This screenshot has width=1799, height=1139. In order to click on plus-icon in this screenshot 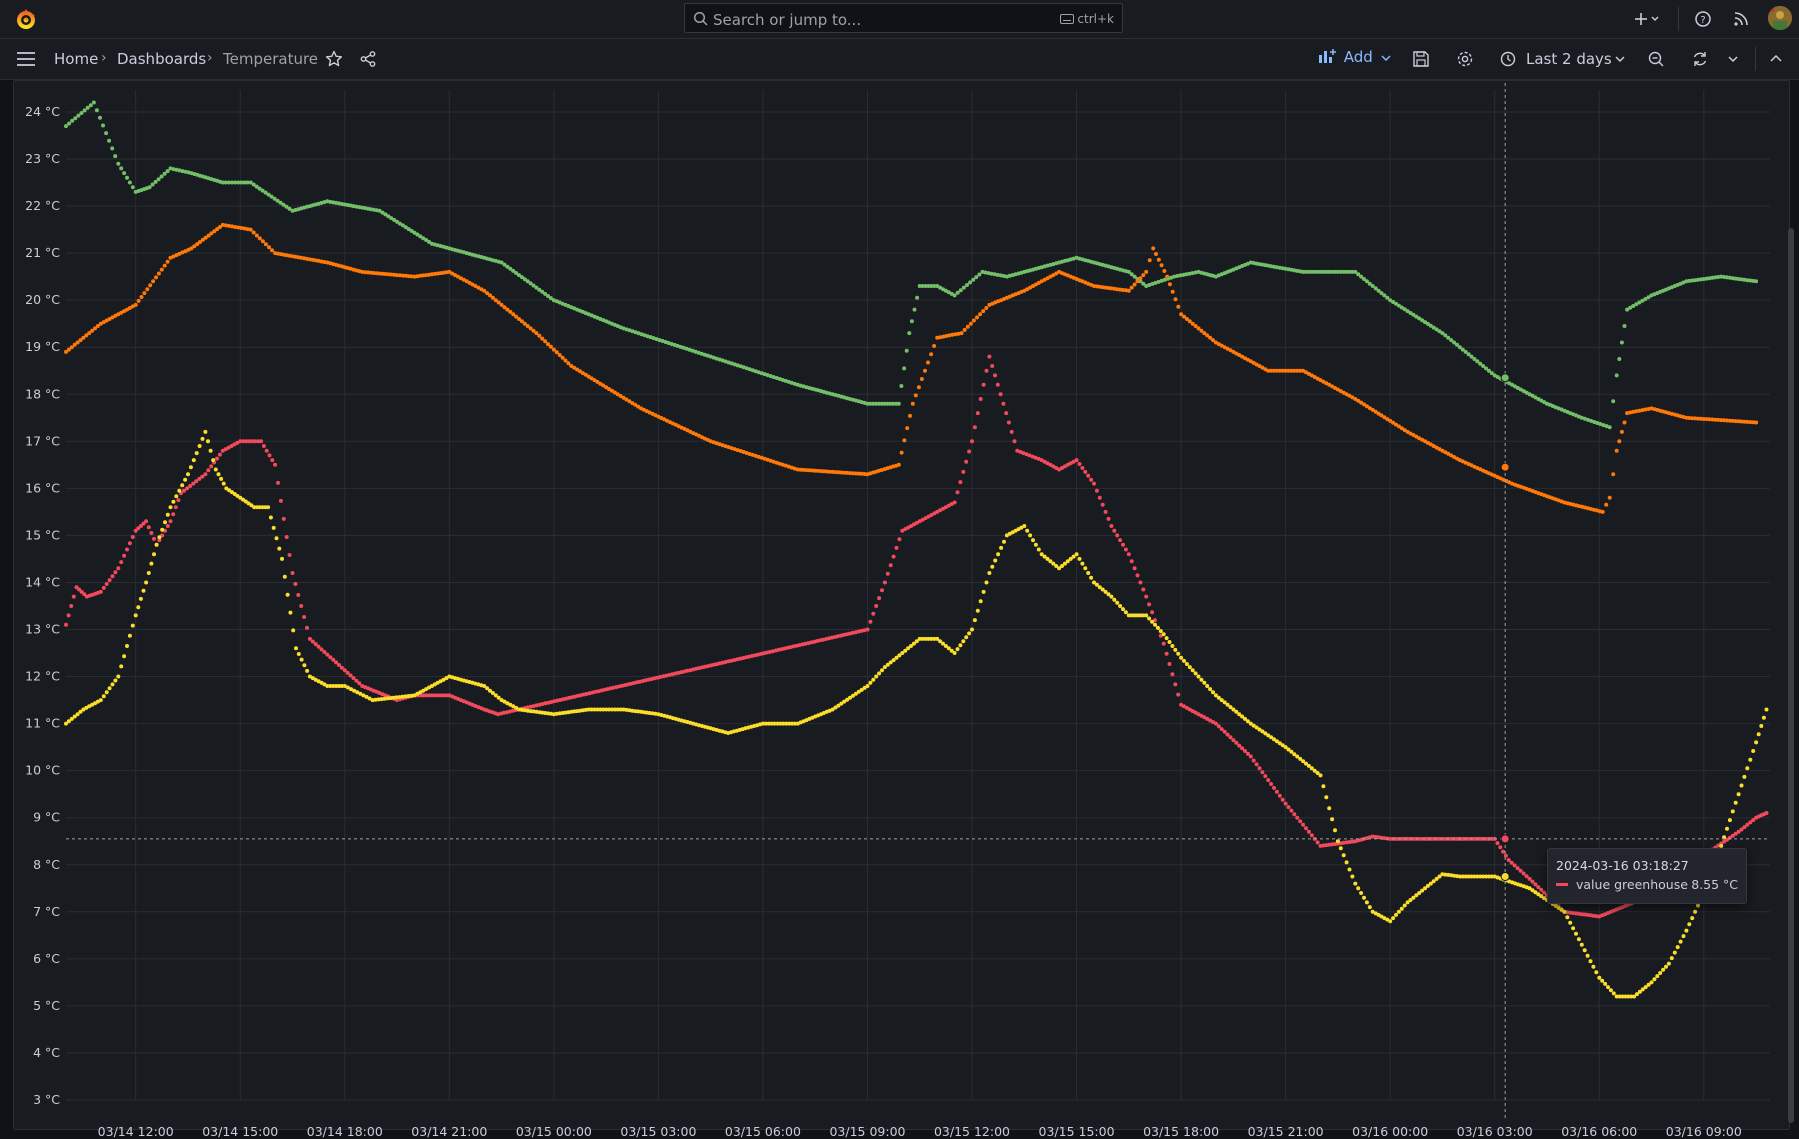, I will do `click(1648, 19)`.